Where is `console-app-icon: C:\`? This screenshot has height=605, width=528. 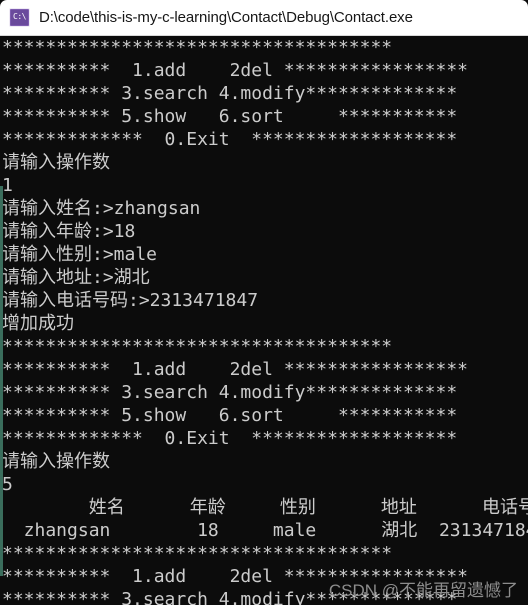
console-app-icon: C:\ is located at coordinates (19, 17).